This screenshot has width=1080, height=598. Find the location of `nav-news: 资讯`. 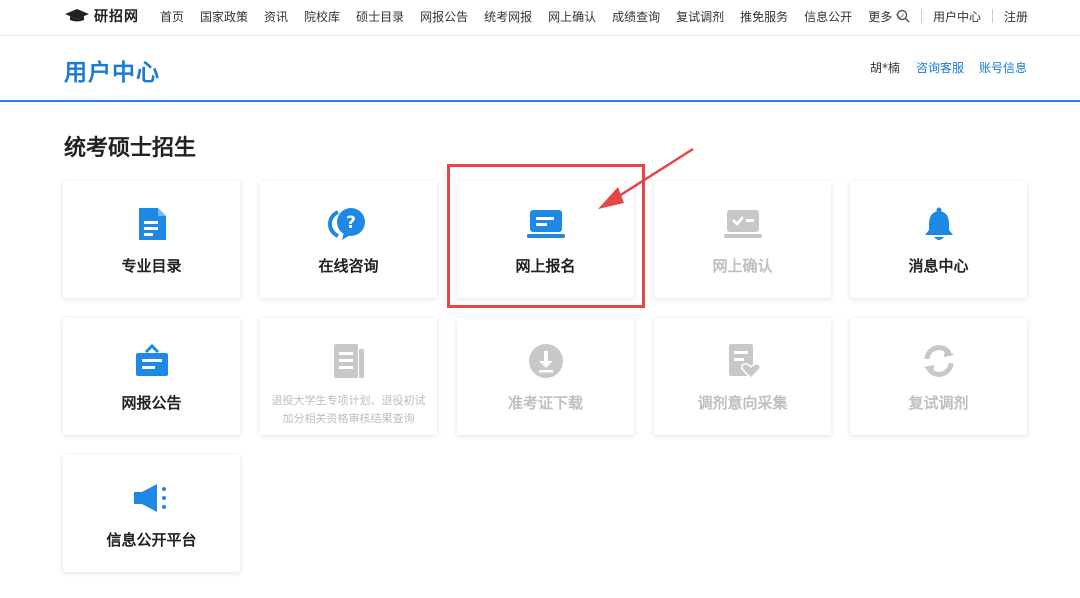

nav-news: 资讯 is located at coordinates (276, 16).